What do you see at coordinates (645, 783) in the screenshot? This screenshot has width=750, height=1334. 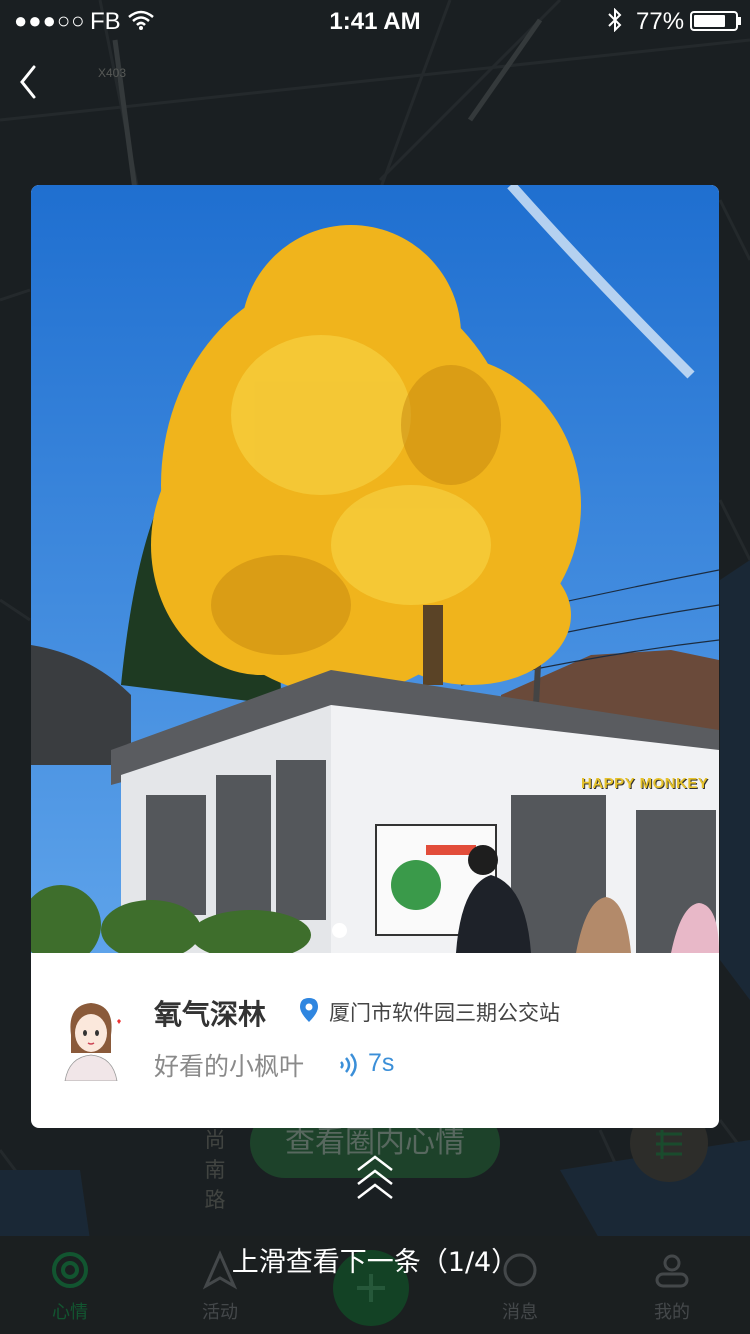 I see `shop-sign: HAPPY MONKEY` at bounding box center [645, 783].